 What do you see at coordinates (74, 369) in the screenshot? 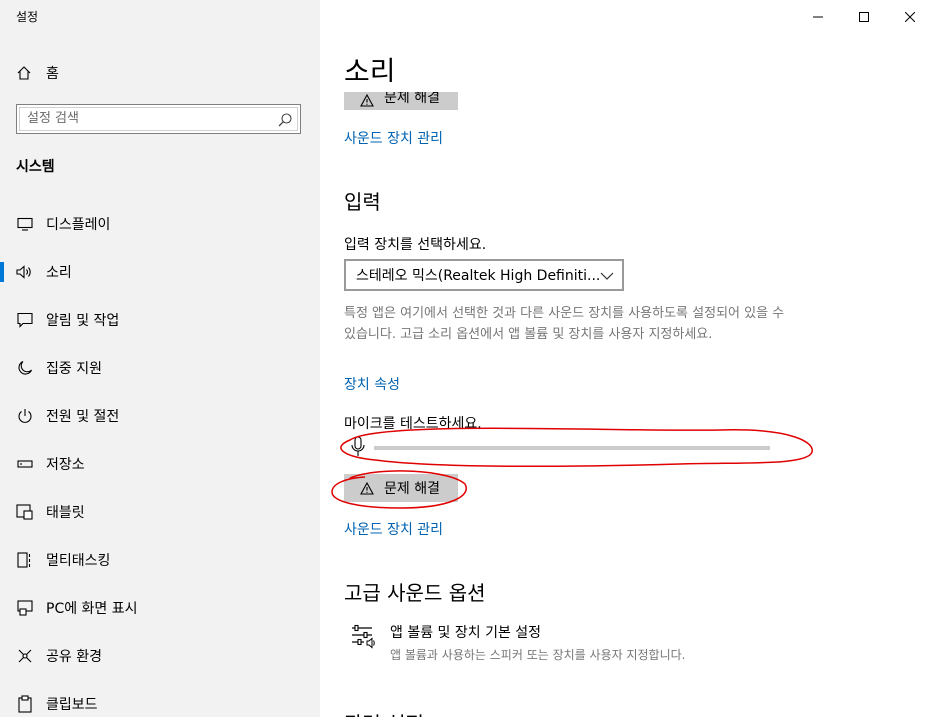
I see `sidebar-item-label: 집중 지원` at bounding box center [74, 369].